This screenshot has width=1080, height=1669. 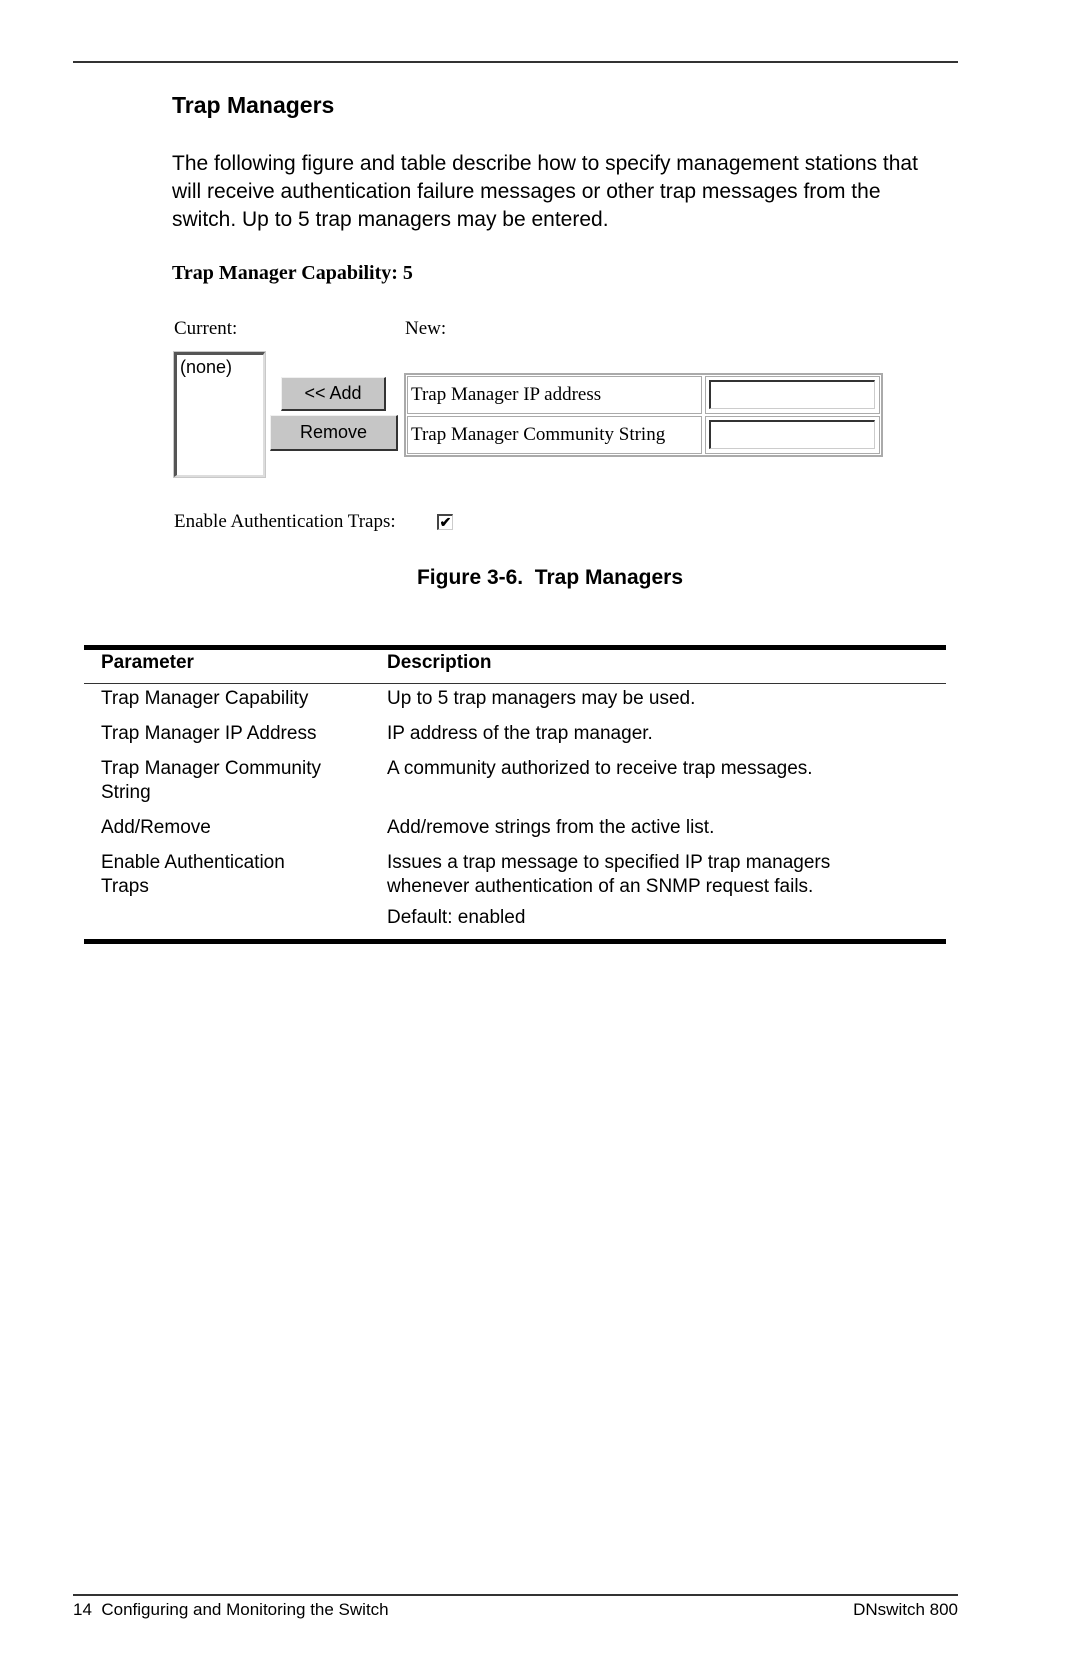 I want to click on ip-address-row: Trap Manager IP address, so click(x=643, y=395).